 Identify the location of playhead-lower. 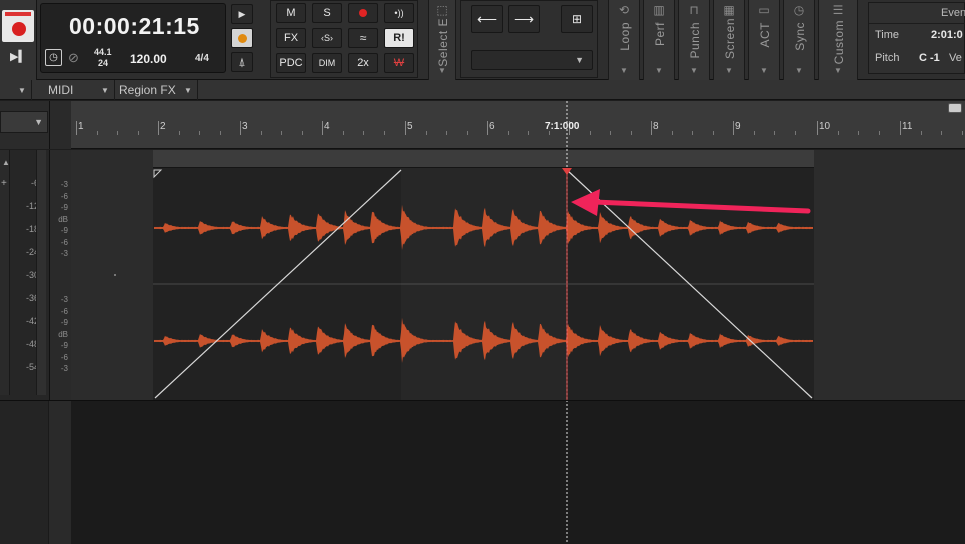
(567, 472).